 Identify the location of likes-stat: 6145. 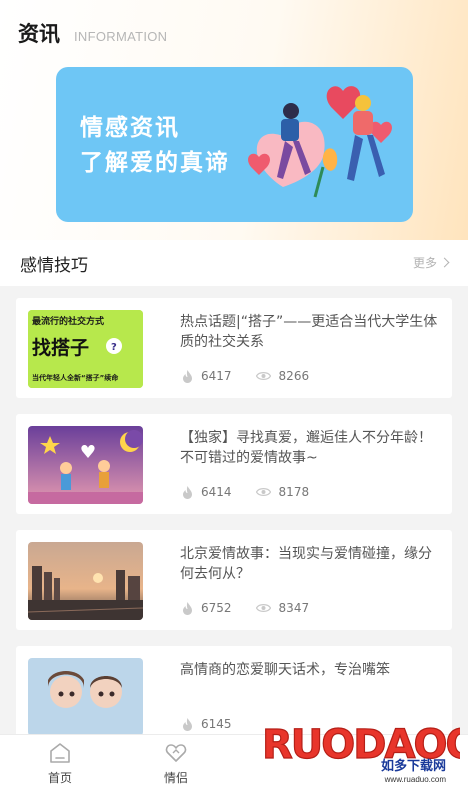
(207, 724).